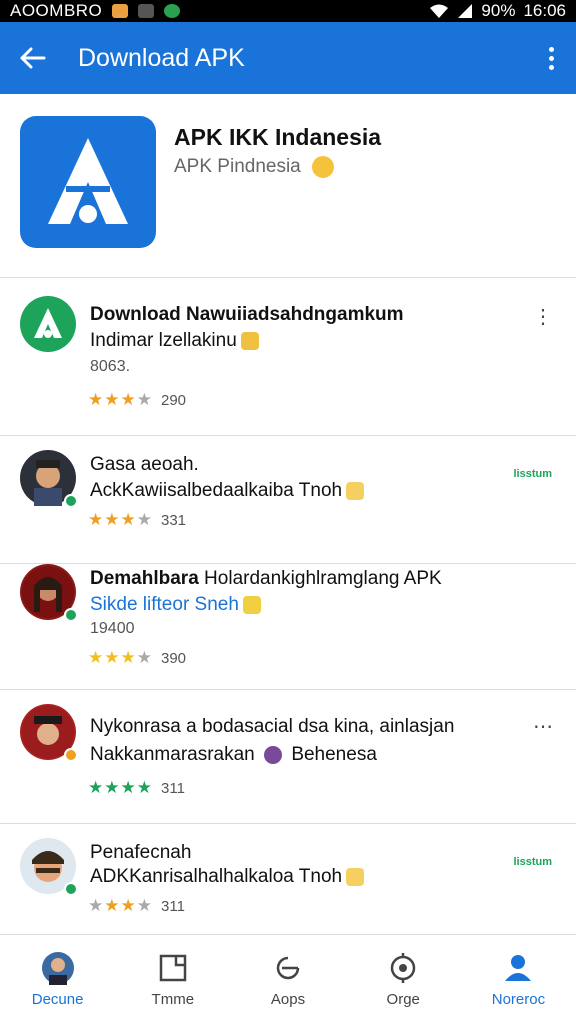 Image resolution: width=576 pixels, height=1024 pixels. I want to click on item-meta: 8063., so click(110, 366).